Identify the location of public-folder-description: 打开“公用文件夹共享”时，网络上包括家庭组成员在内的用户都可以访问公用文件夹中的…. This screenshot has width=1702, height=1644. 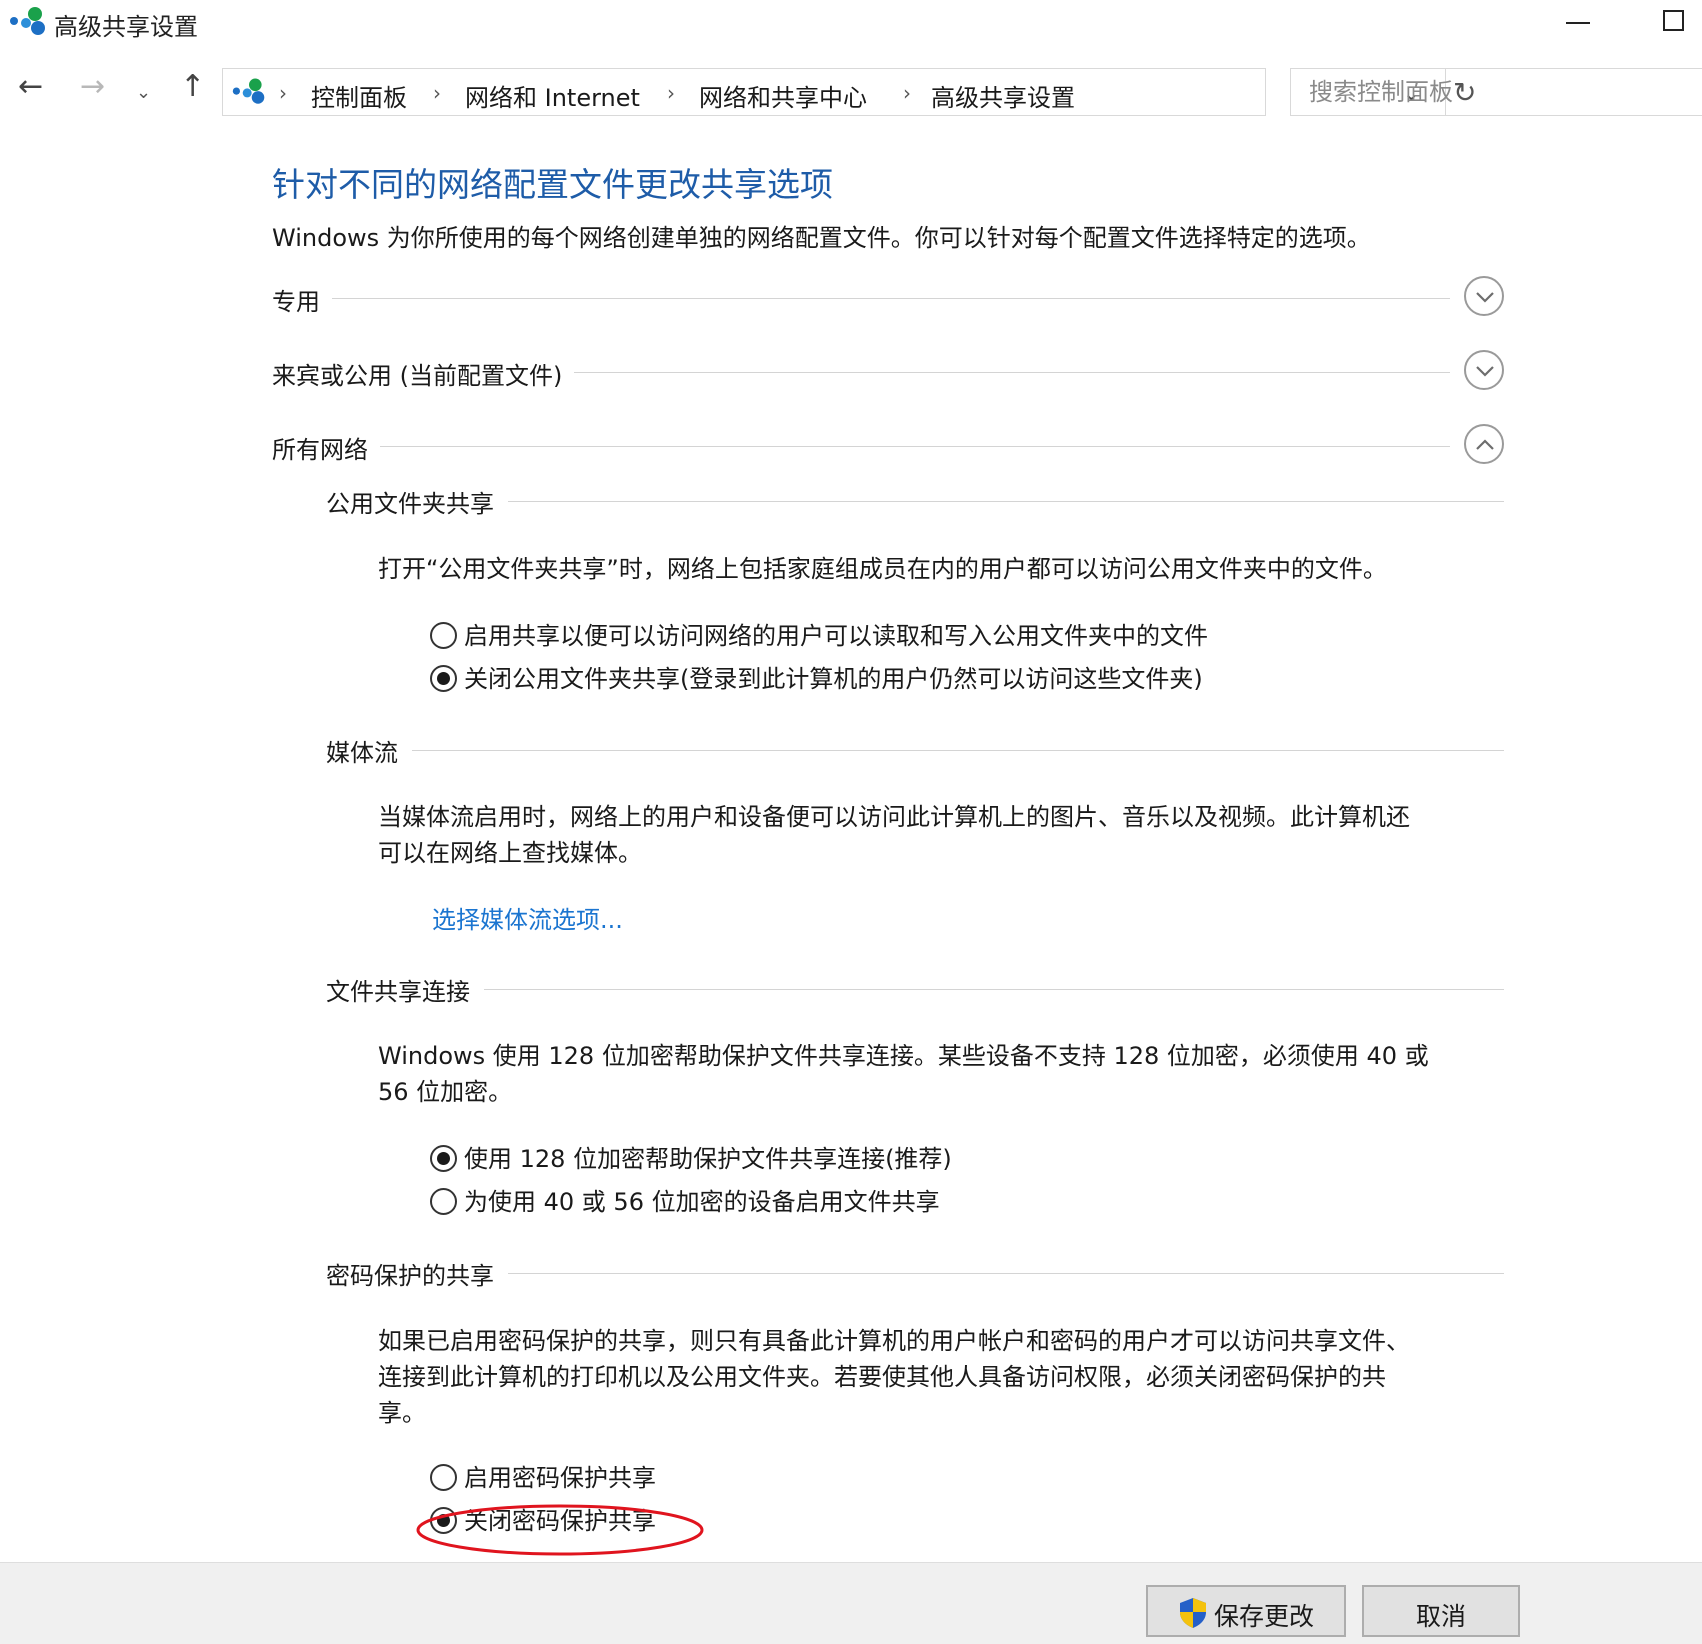
(882, 569).